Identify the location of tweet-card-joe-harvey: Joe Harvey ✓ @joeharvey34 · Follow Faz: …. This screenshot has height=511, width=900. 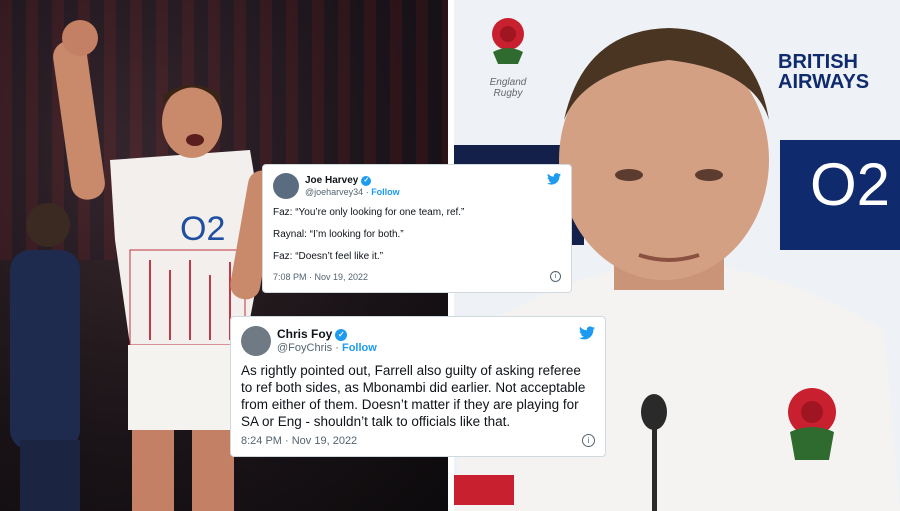
(417, 228).